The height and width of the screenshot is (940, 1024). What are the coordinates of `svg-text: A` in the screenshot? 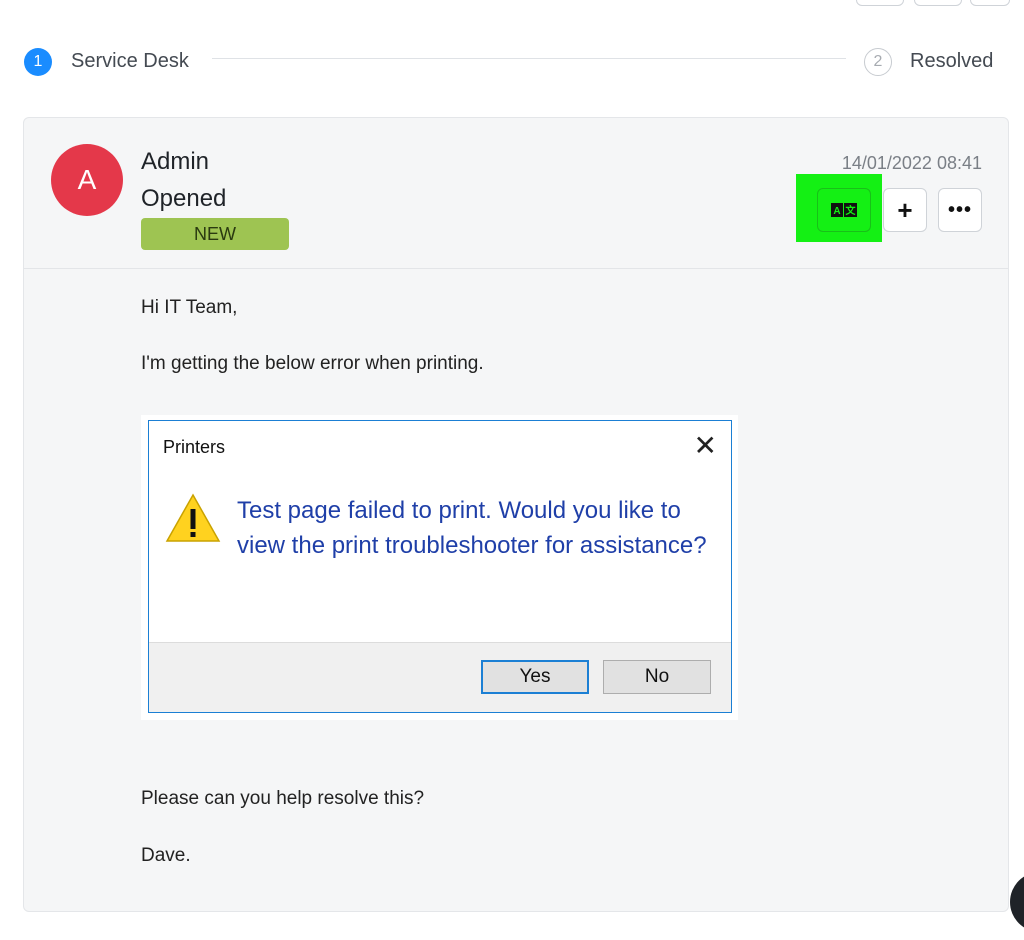 It's located at (836, 211).